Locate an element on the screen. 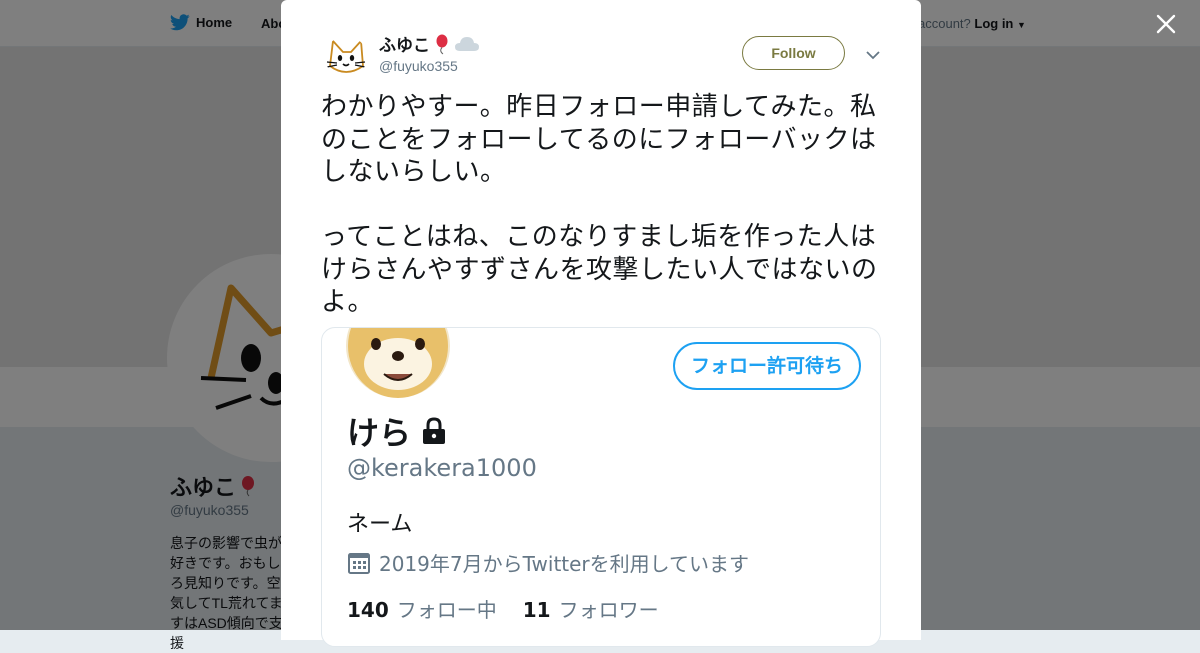 Image resolution: width=1200 pixels, height=653 pixels. cat-avatar-icon is located at coordinates (346, 56).